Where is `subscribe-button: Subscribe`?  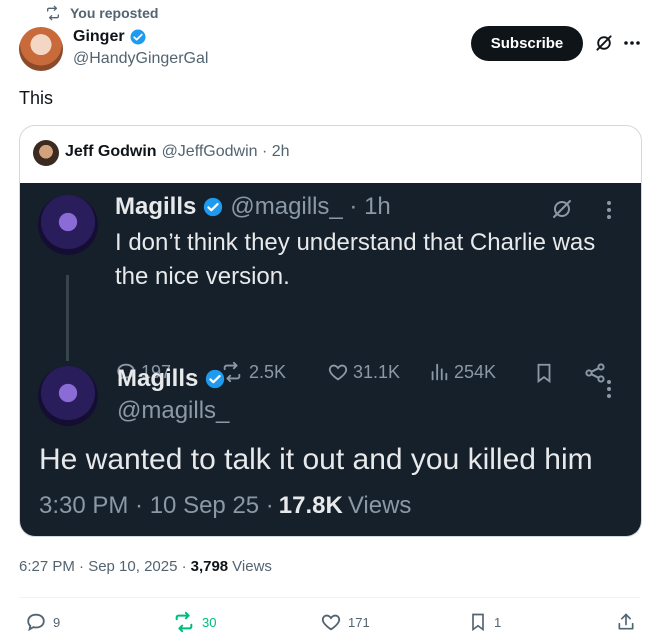
subscribe-button: Subscribe is located at coordinates (527, 43).